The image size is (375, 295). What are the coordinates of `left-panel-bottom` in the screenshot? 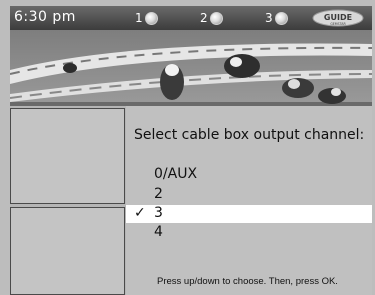 It's located at (67, 251).